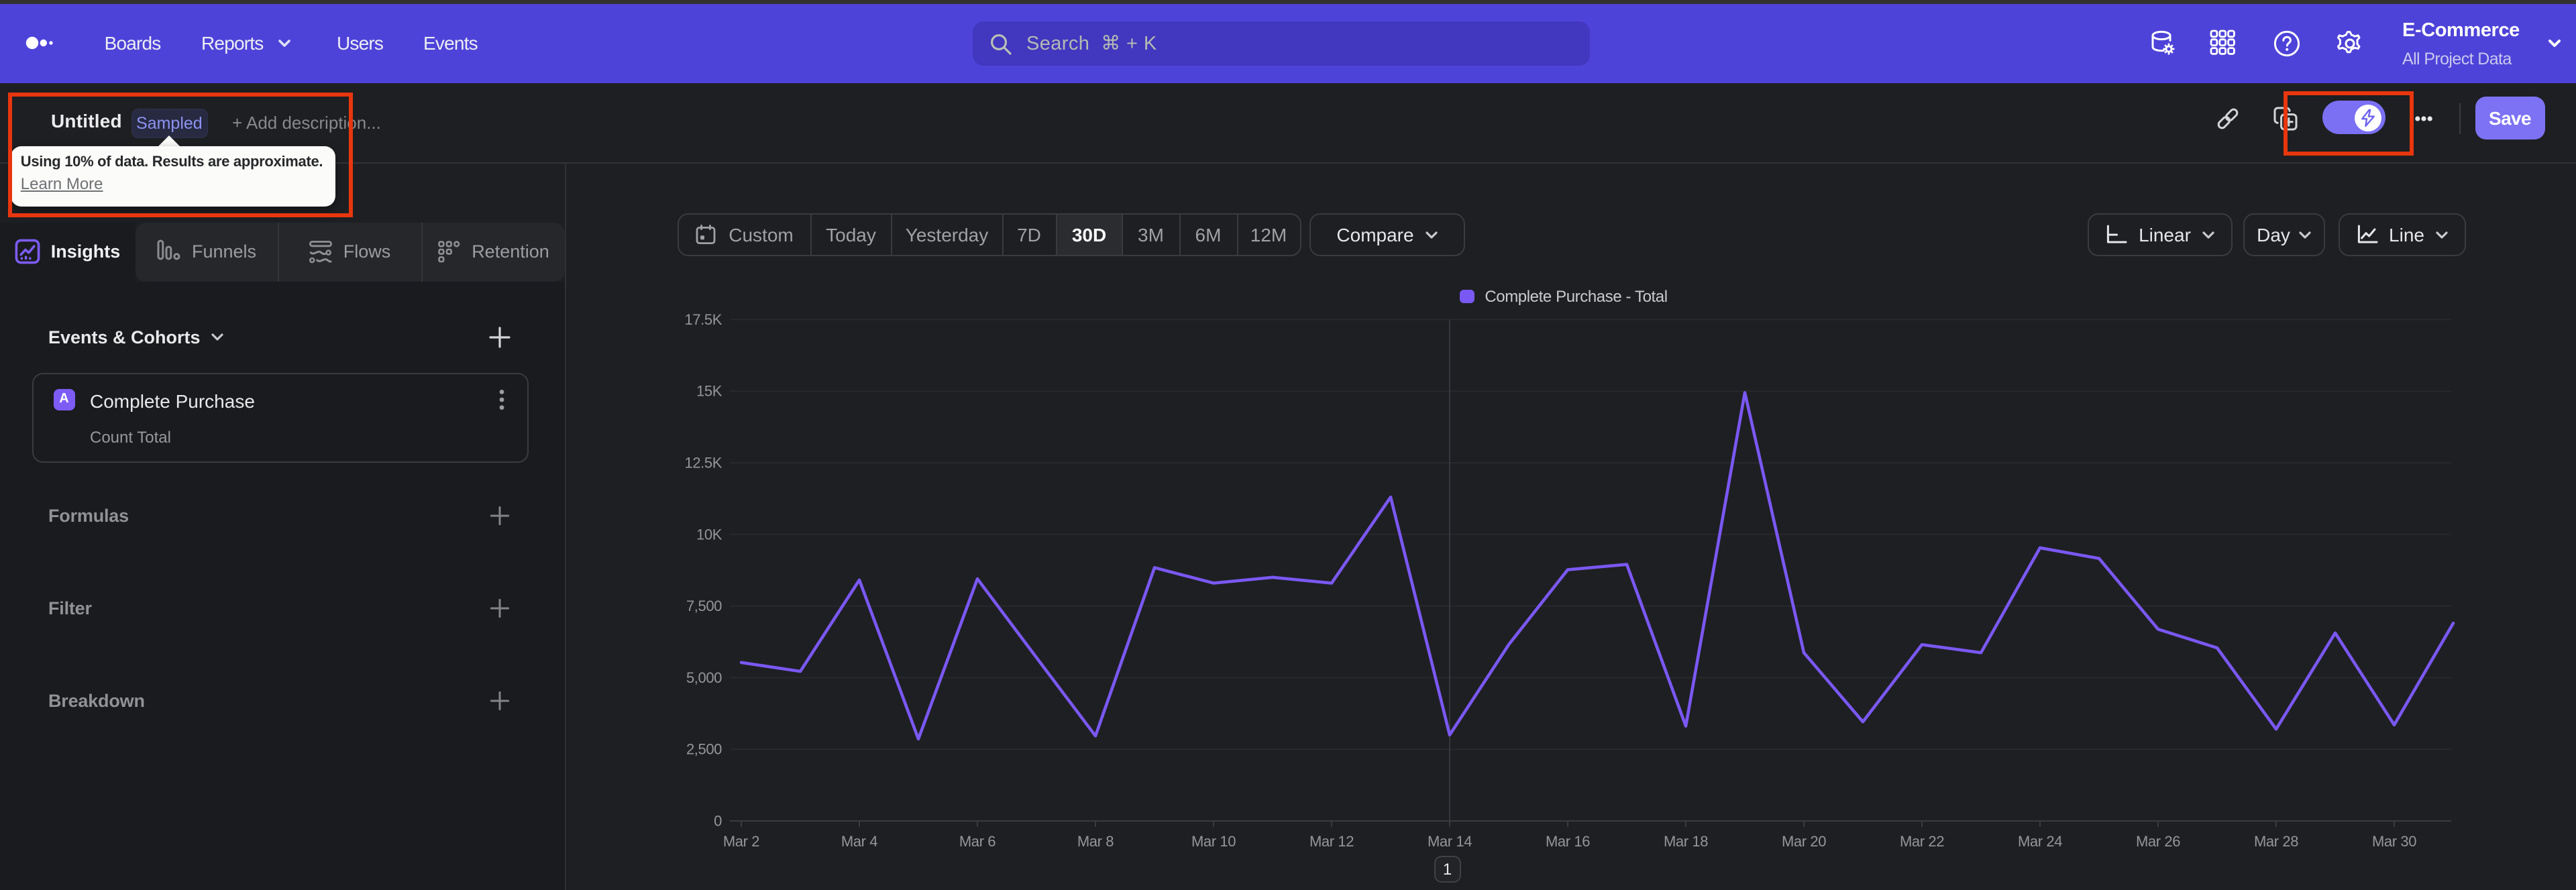  What do you see at coordinates (709, 391) in the screenshot?
I see `svg-text: 15K` at bounding box center [709, 391].